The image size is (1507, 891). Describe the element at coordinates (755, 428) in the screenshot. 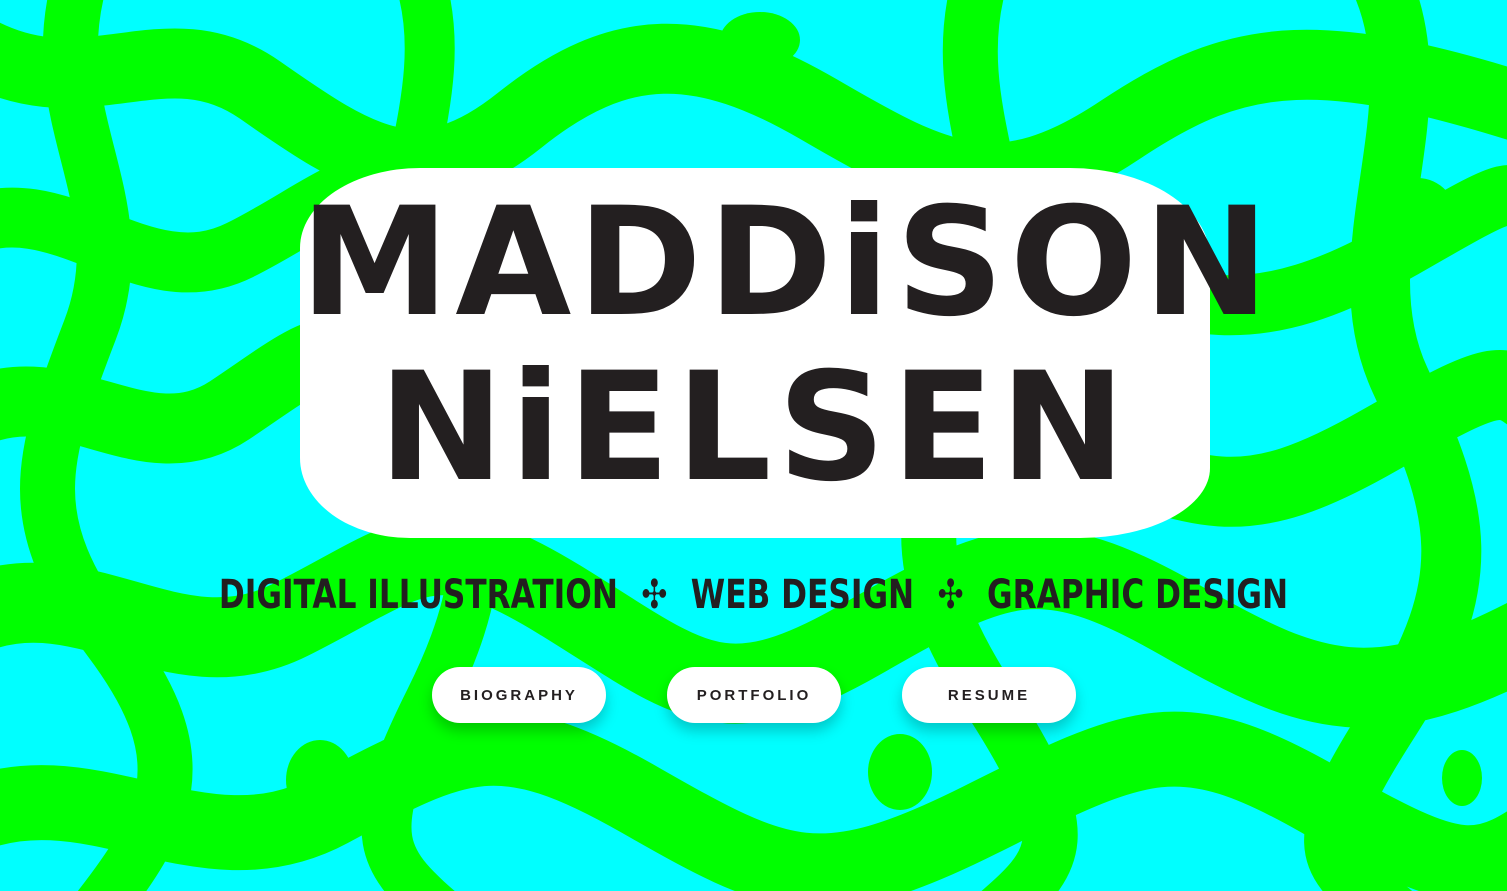

I see `logo-last-name: NiELSEN` at that location.